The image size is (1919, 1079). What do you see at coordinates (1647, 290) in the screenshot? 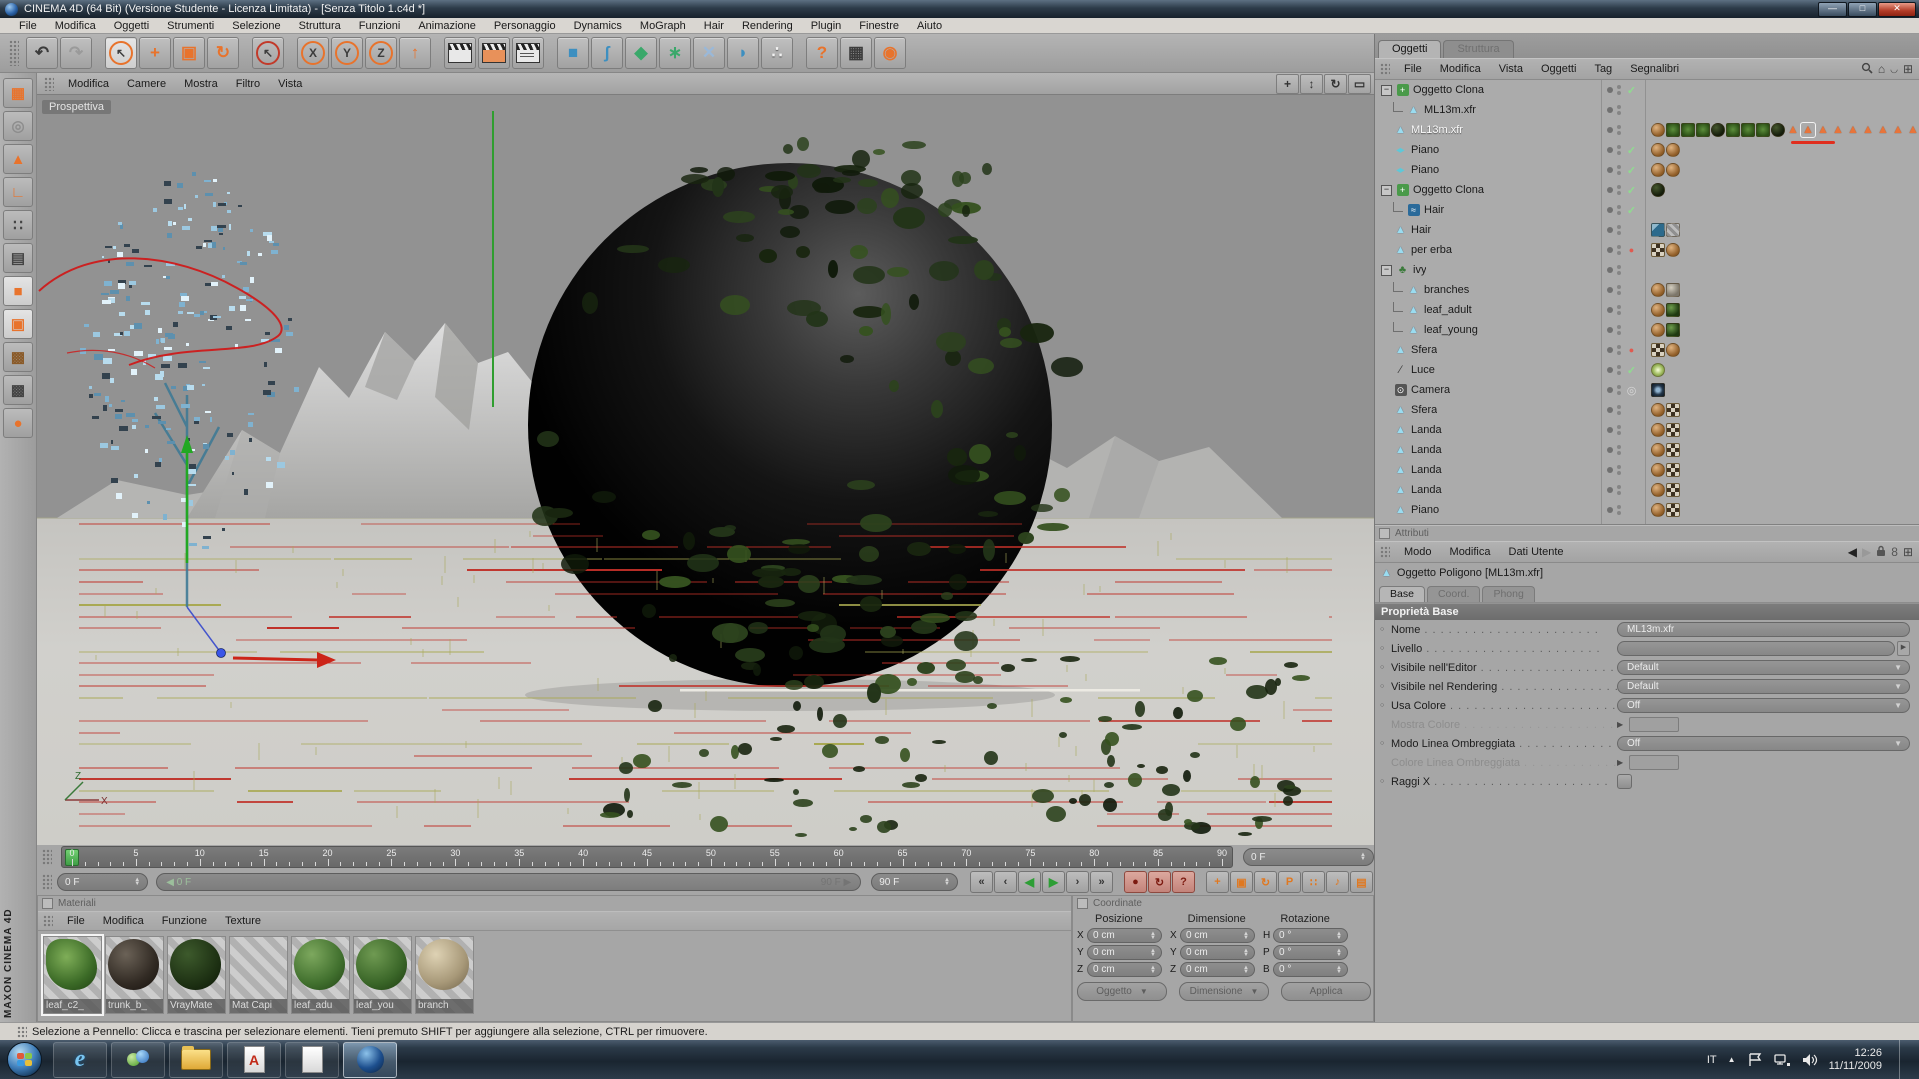
I see `tree-item-branches: ▲ branches` at bounding box center [1647, 290].